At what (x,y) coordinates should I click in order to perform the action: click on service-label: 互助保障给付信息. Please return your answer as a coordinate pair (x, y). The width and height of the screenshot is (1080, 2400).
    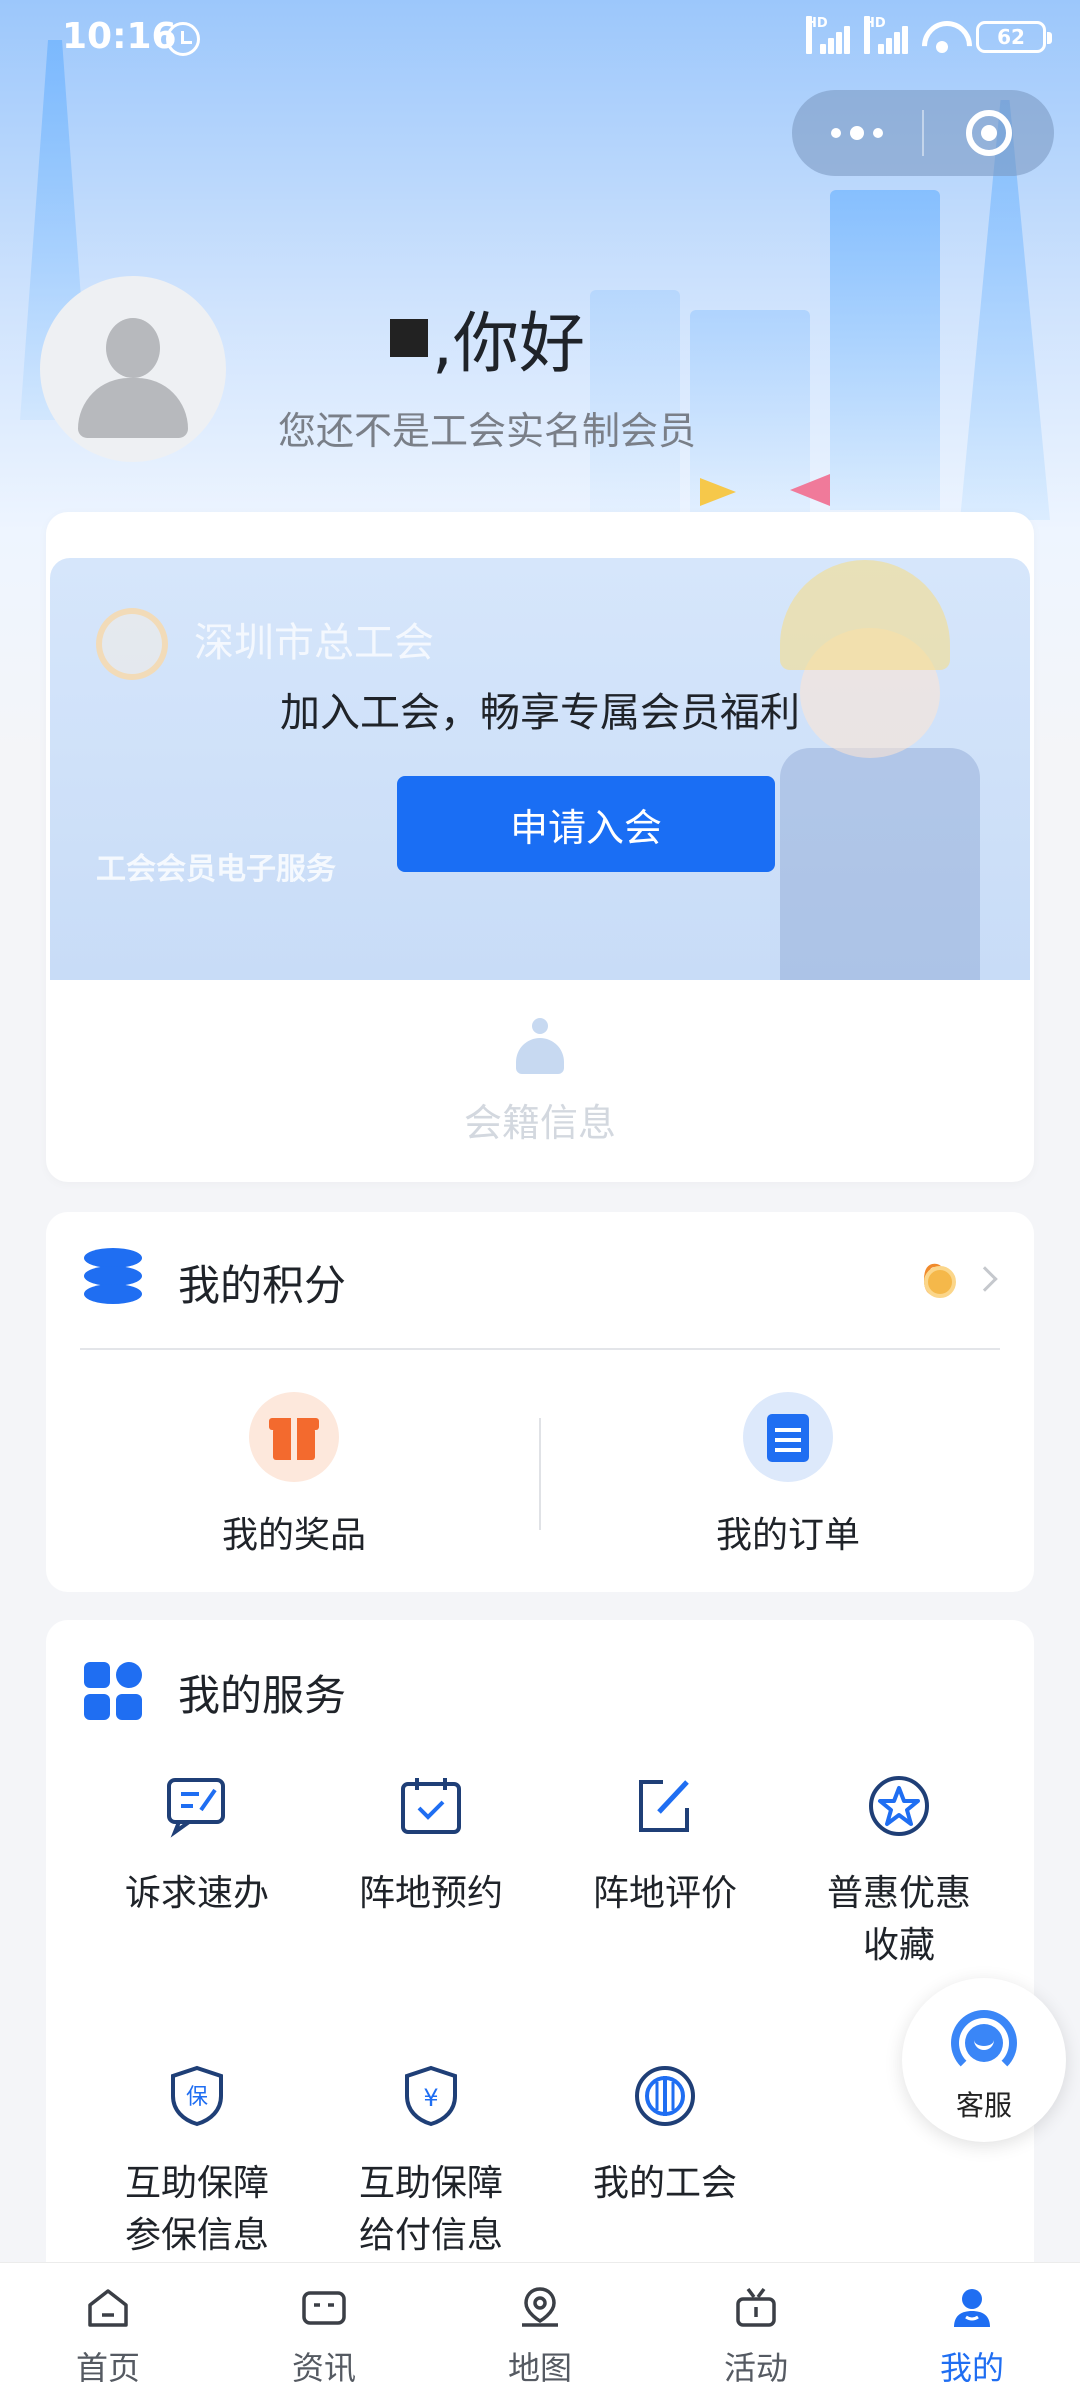
    Looking at the image, I should click on (430, 2209).